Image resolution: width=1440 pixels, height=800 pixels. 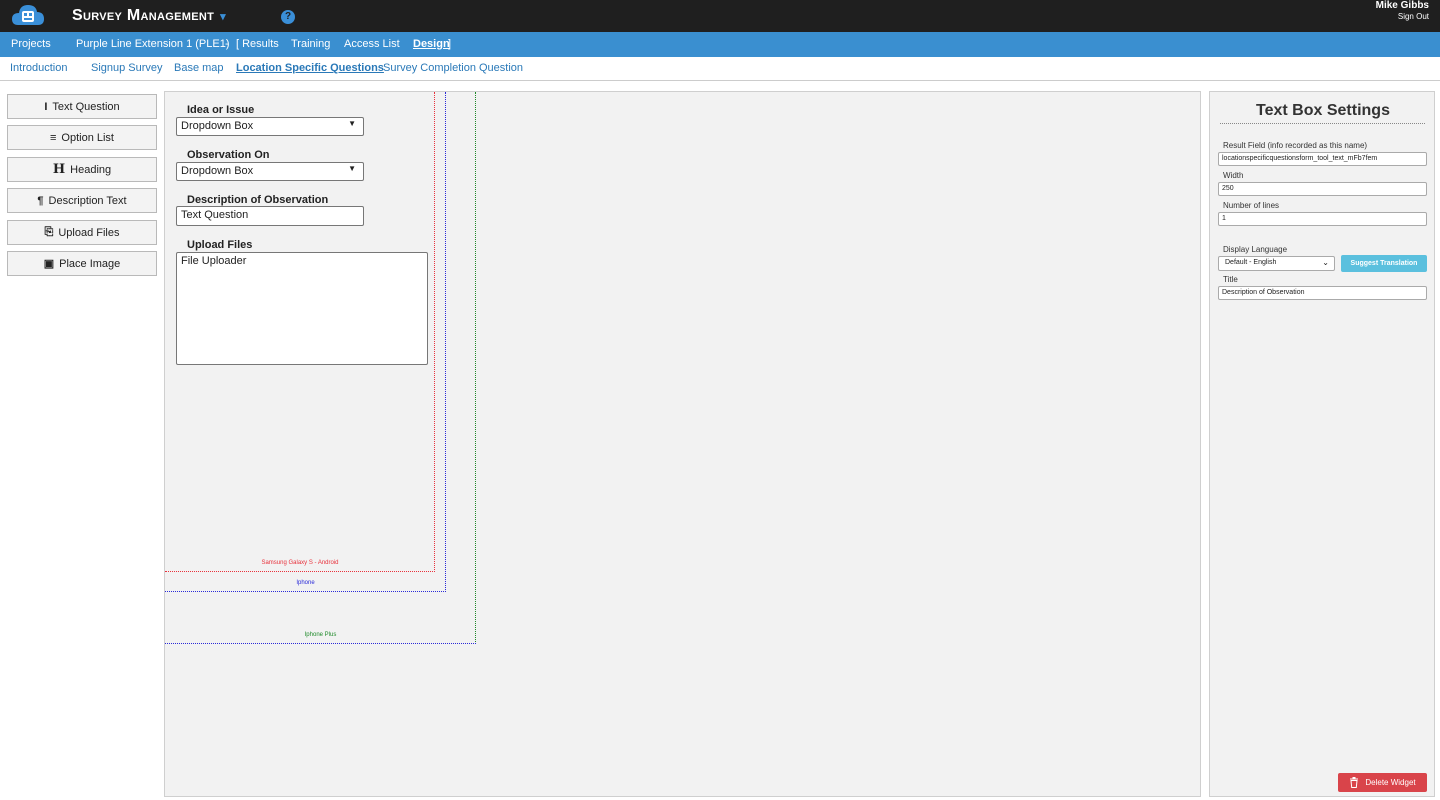 I want to click on field-label-observation-on: Observation On, so click(x=228, y=155).